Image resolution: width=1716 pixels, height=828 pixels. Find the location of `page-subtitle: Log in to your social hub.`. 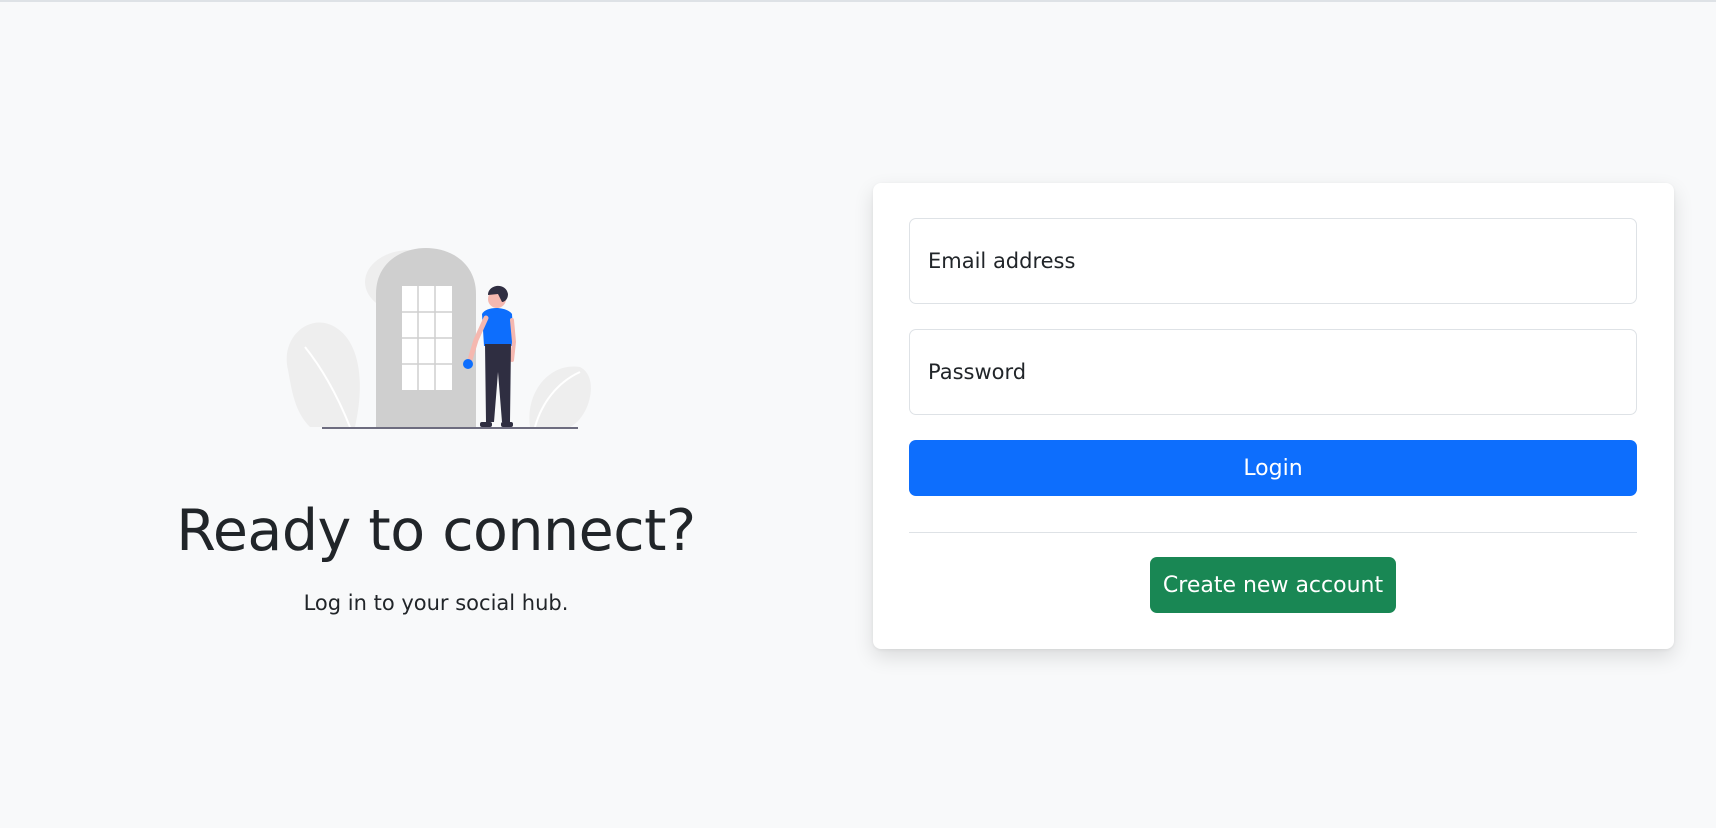

page-subtitle: Log in to your social hub. is located at coordinates (436, 603).